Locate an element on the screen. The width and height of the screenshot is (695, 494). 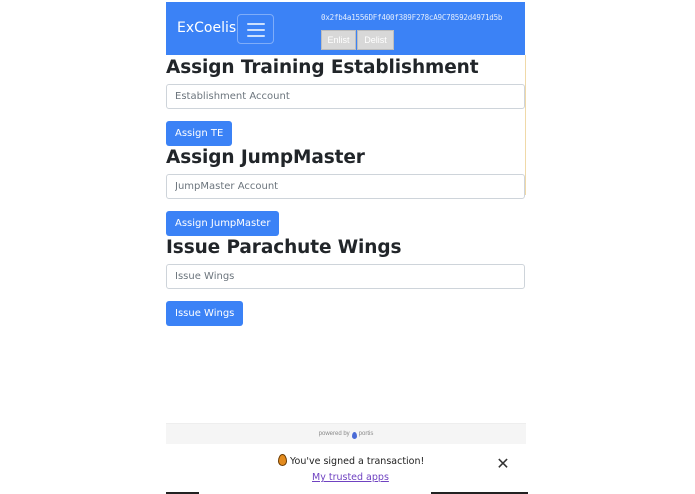
section-title-issue-wings: Issue Parachute Wings is located at coordinates (284, 247).